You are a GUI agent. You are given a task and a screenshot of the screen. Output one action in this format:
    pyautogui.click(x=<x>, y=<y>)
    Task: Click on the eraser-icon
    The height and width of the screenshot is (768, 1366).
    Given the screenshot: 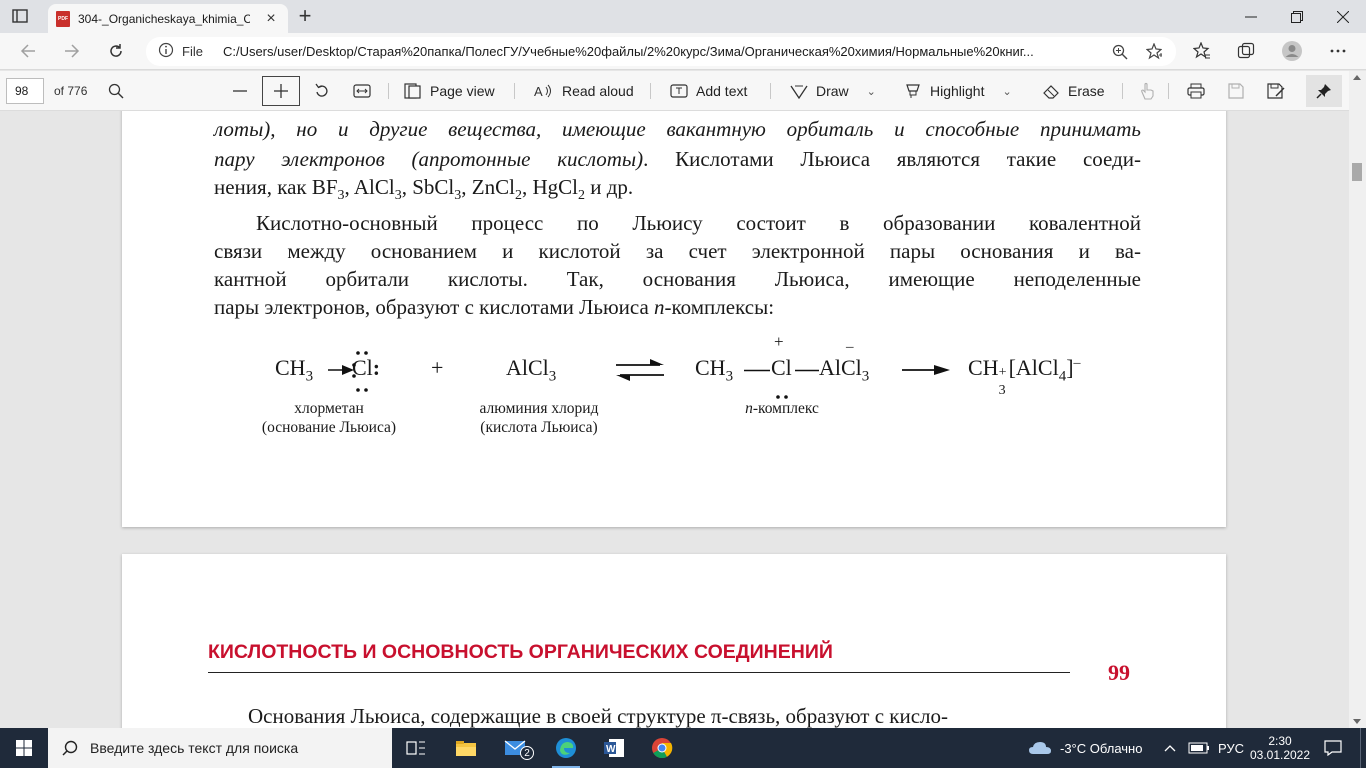 What is the action you would take?
    pyautogui.click(x=1051, y=92)
    